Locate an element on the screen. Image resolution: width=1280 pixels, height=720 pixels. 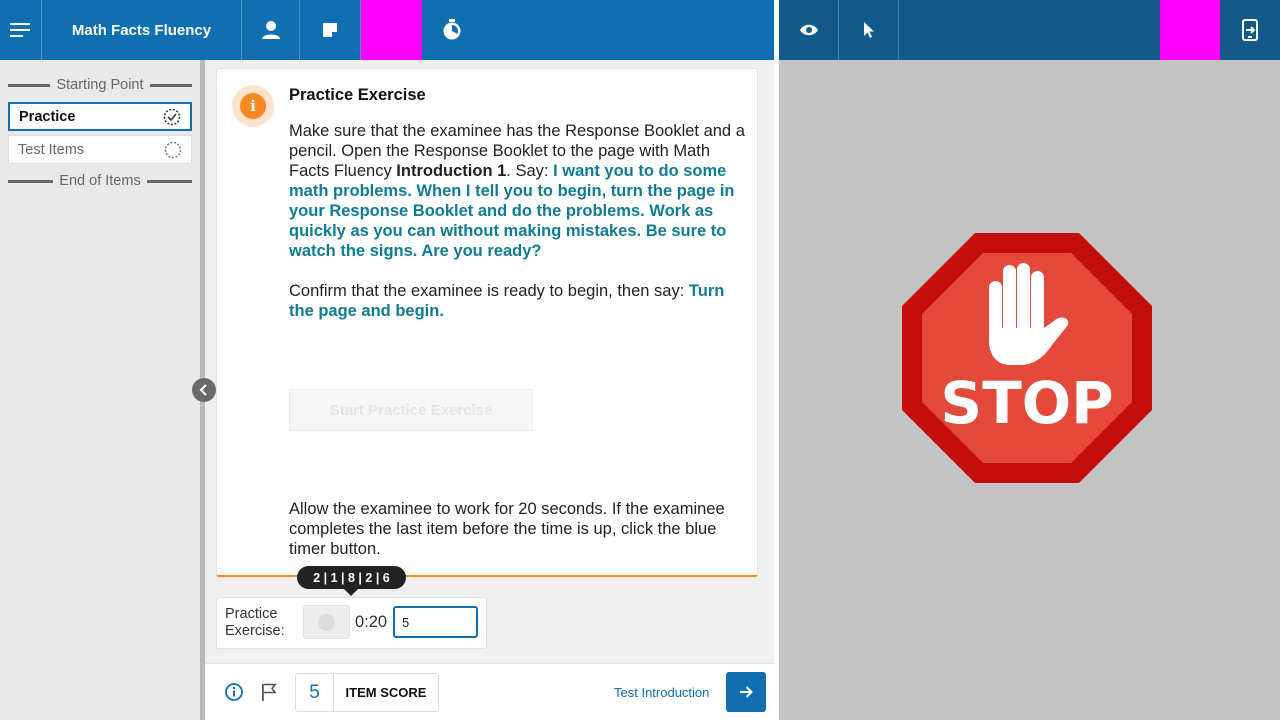
pointer-icon is located at coordinates (868, 30).